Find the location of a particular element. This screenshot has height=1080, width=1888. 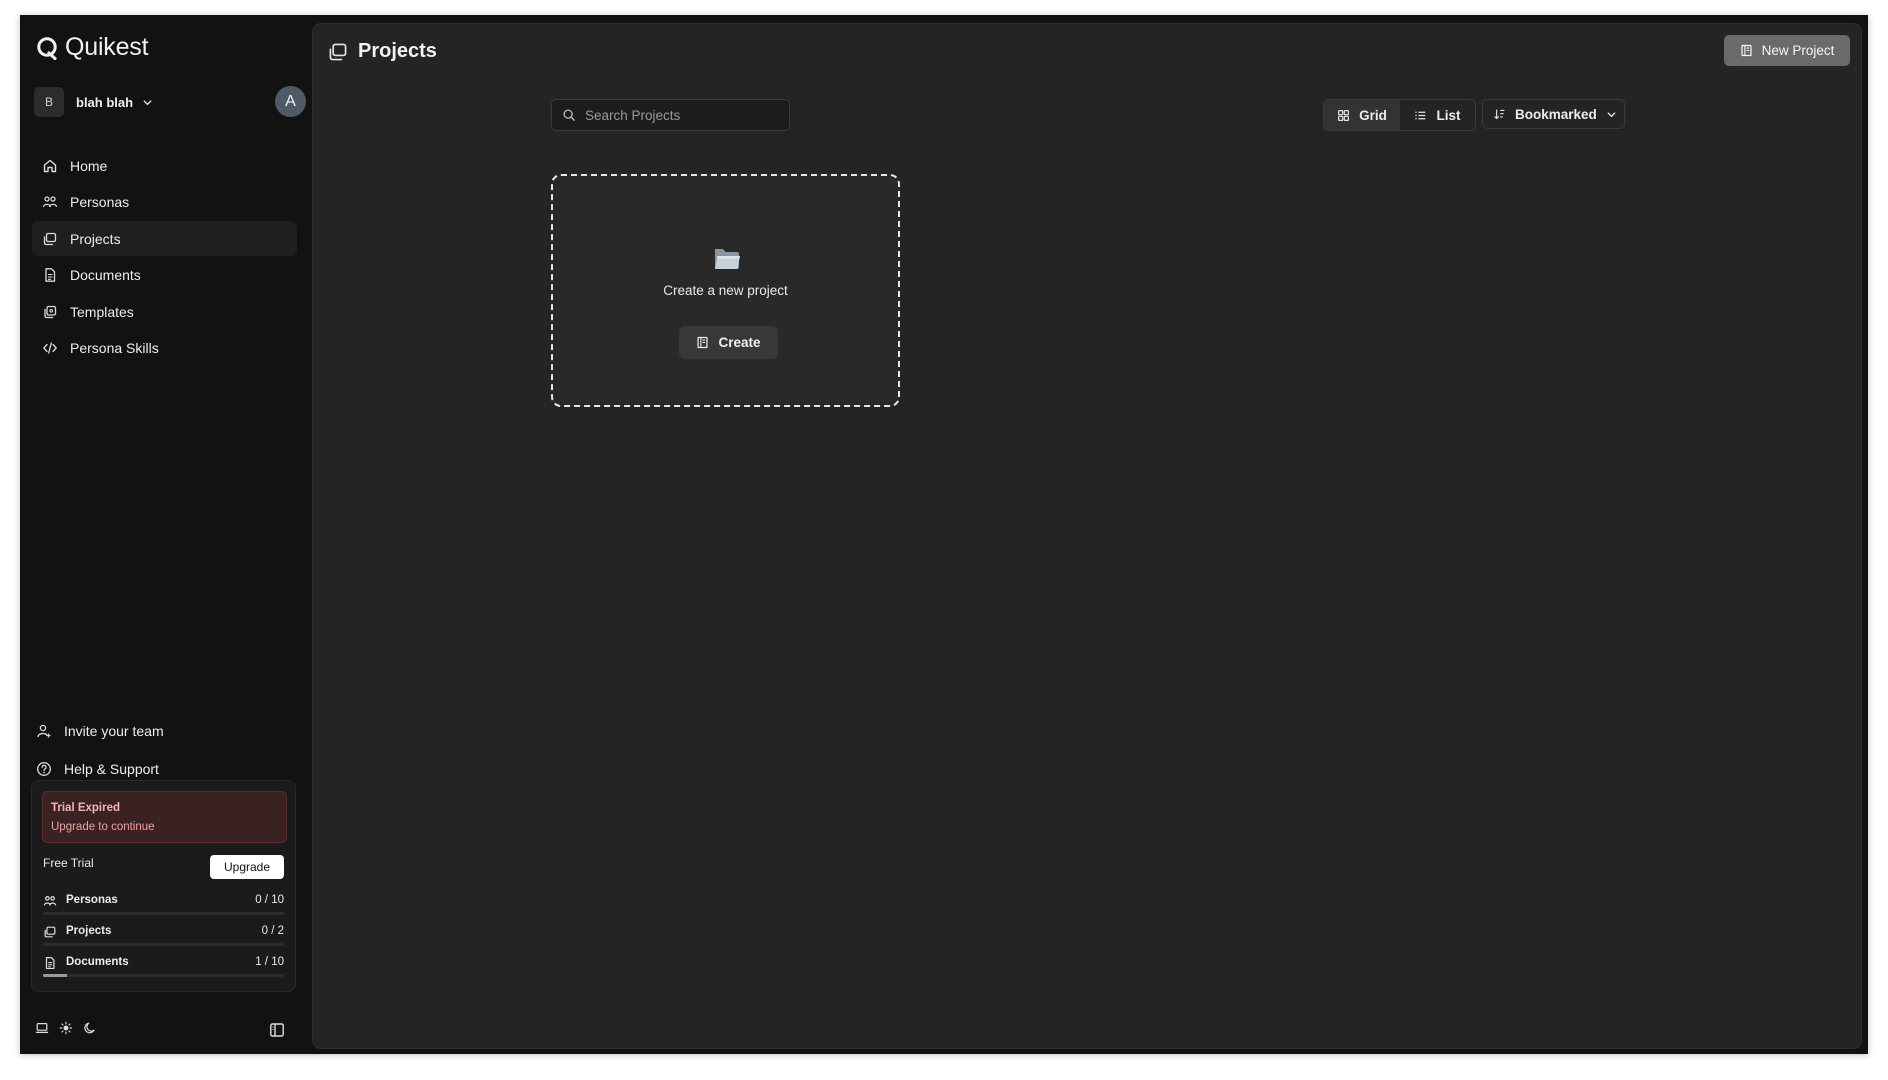

sidebar-bottom-links: Invite your team Help & Support is located at coordinates (164, 750).